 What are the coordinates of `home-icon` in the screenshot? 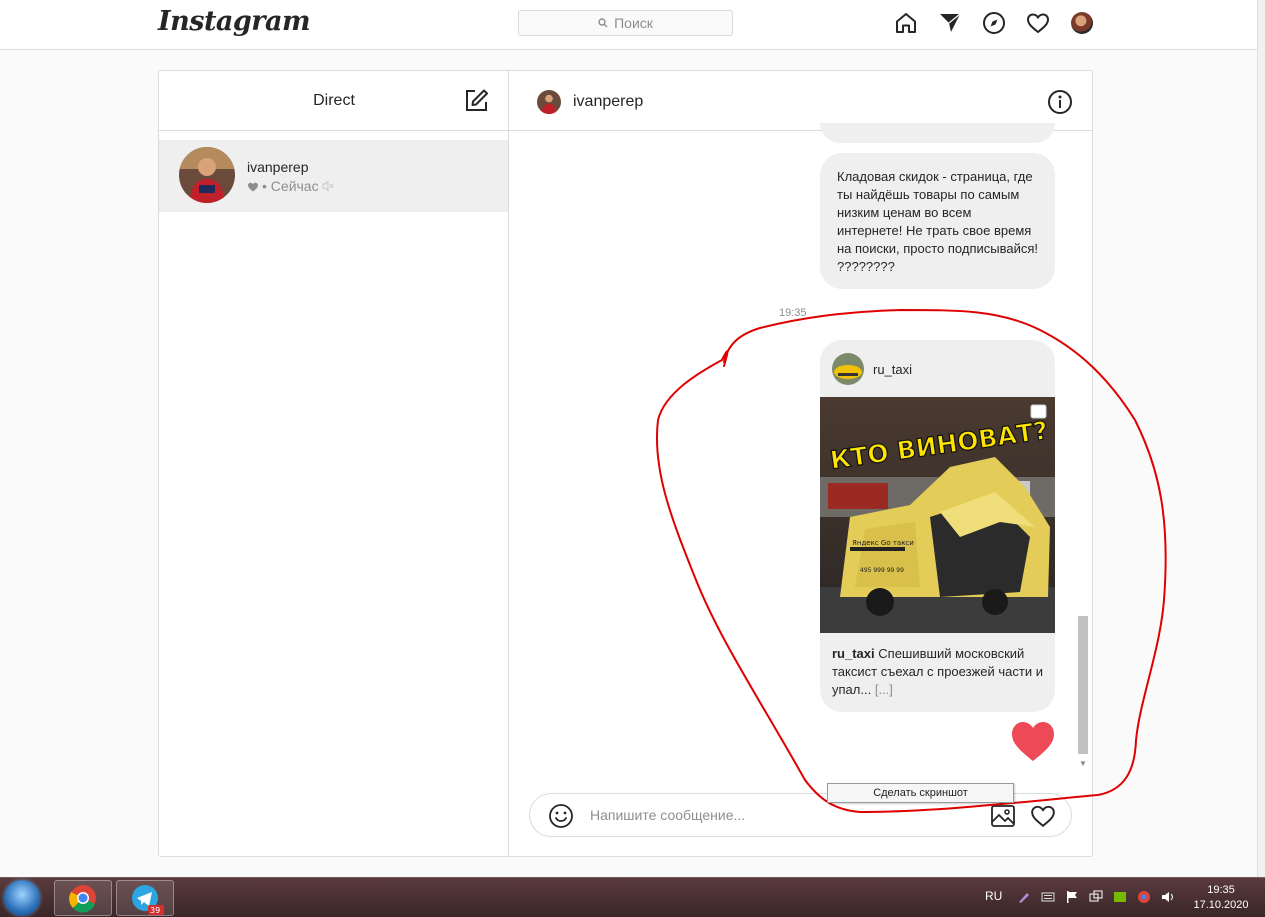 It's located at (906, 23).